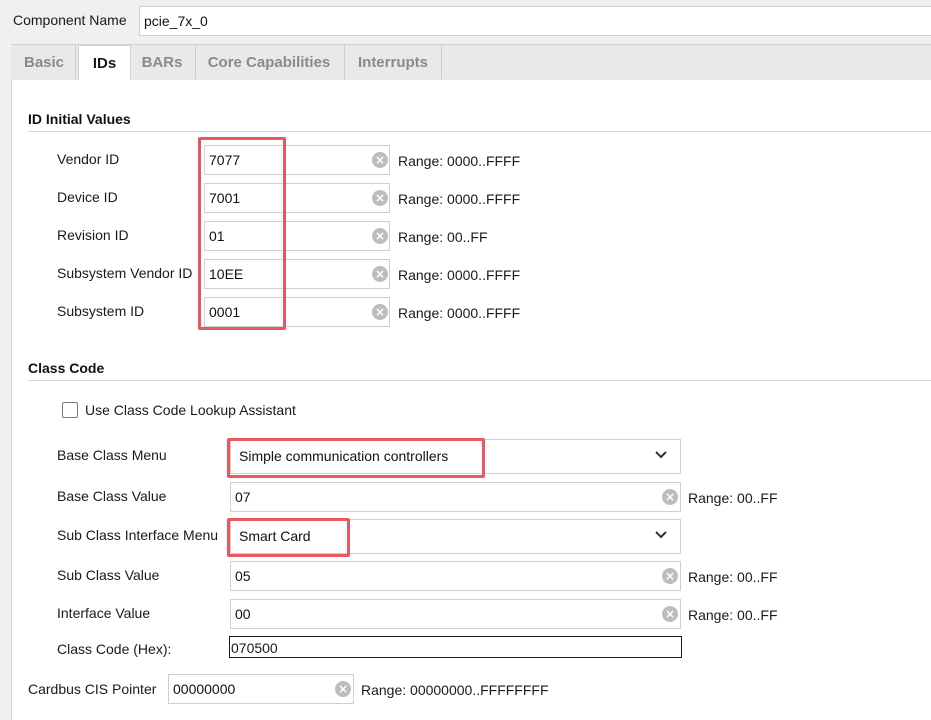 Image resolution: width=931 pixels, height=720 pixels. What do you see at coordinates (79, 119) in the screenshot?
I see `id-section-title: ID Initial Values` at bounding box center [79, 119].